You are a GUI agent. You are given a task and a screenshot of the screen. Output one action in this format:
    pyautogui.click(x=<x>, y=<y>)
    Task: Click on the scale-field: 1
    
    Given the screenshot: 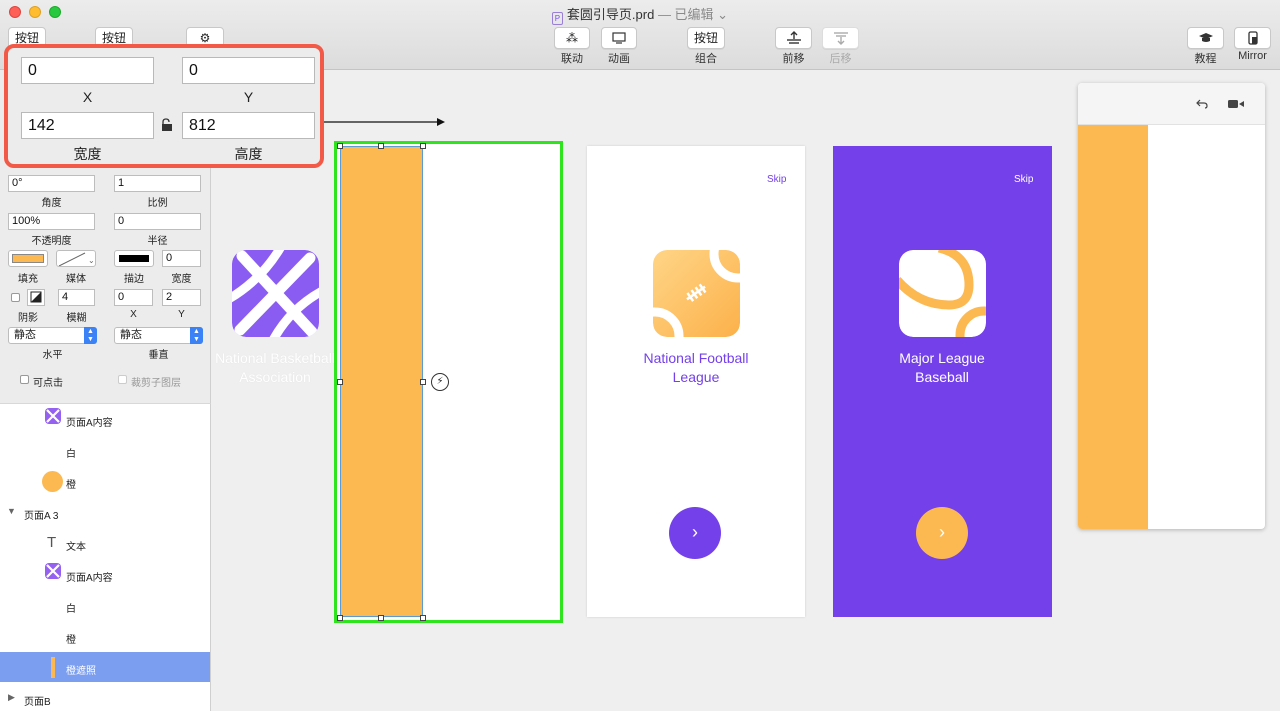 What is the action you would take?
    pyautogui.click(x=157, y=183)
    